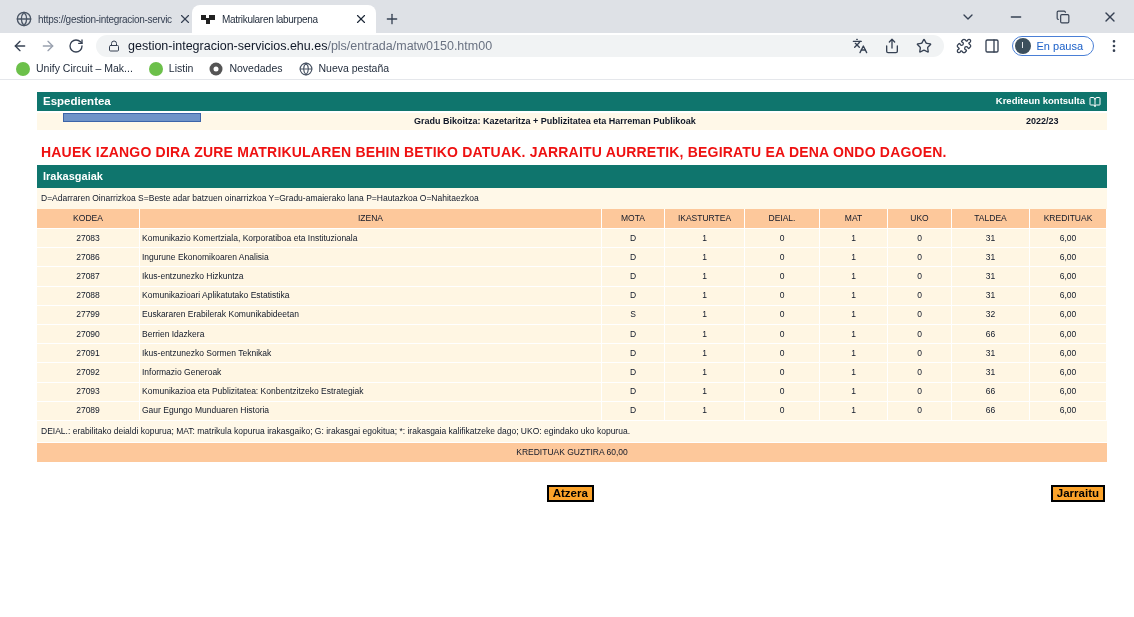 This screenshot has height=617, width=1134. What do you see at coordinates (88, 391) in the screenshot?
I see `table-cell: 27093` at bounding box center [88, 391].